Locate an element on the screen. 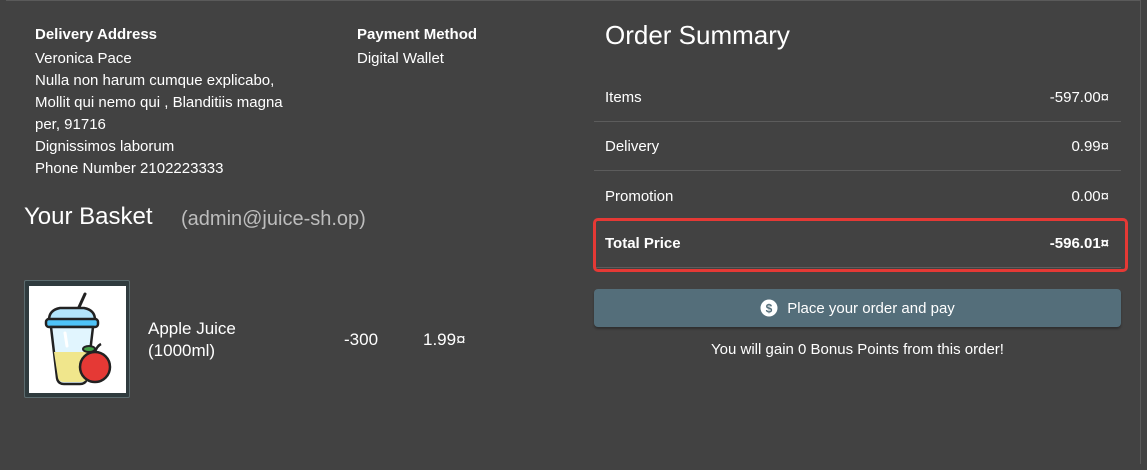 The height and width of the screenshot is (470, 1147). delivery-line-4: Dignissimos laborum is located at coordinates (105, 146).